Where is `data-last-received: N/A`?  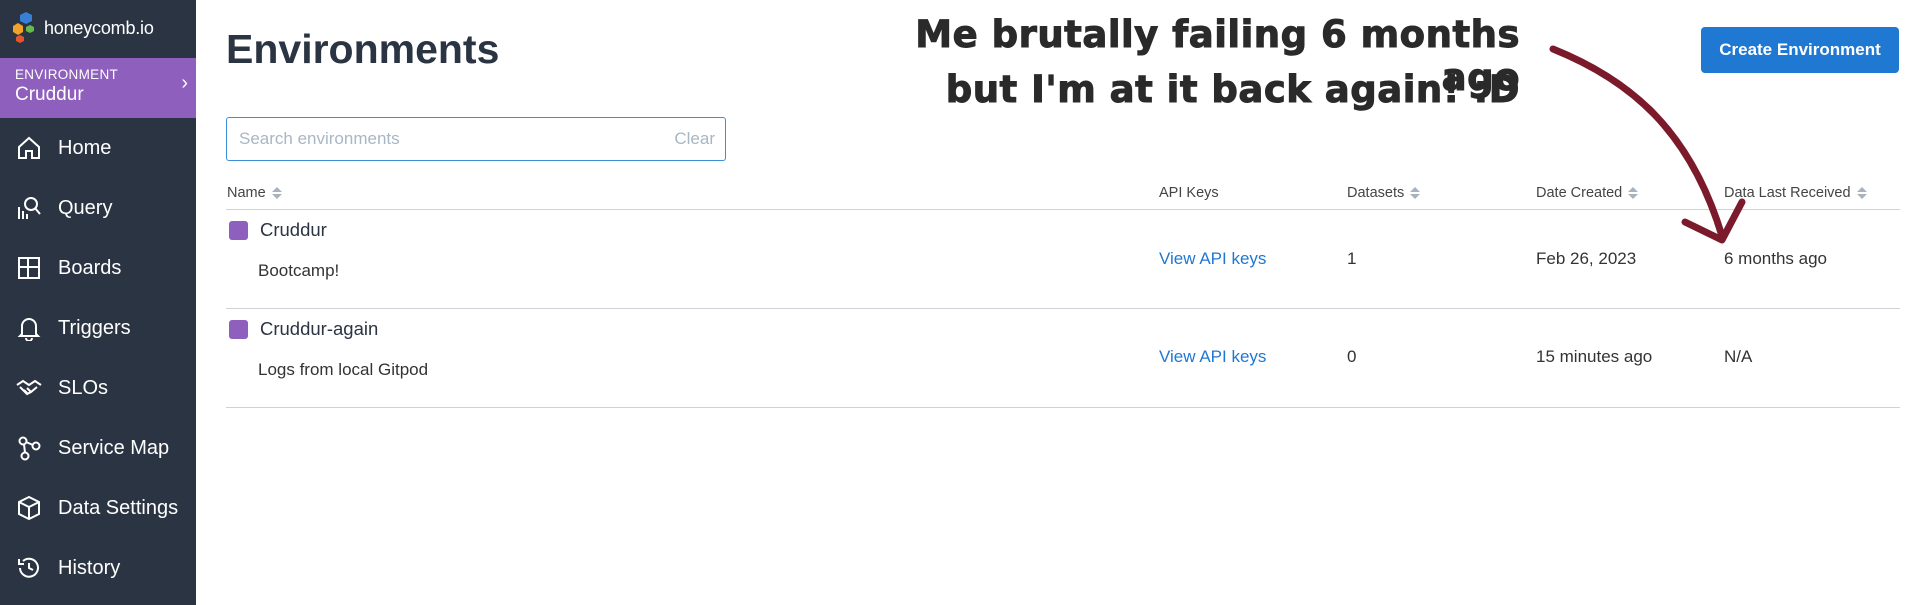
data-last-received: N/A is located at coordinates (1738, 356).